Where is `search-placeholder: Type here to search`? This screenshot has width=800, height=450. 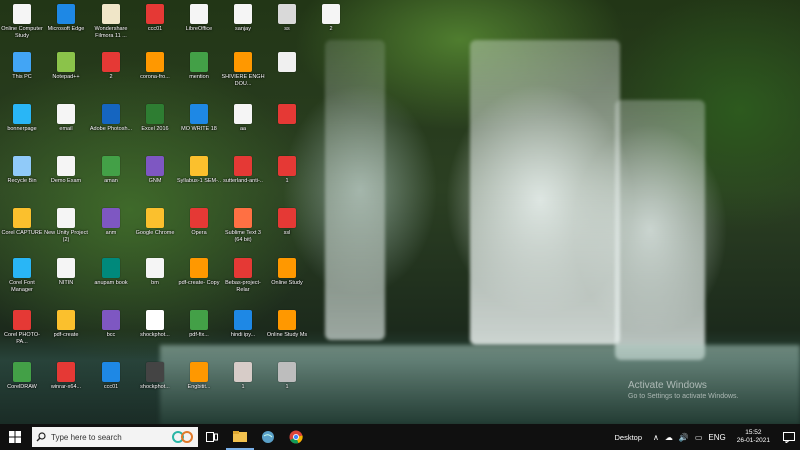 search-placeholder: Type here to search is located at coordinates (86, 437).